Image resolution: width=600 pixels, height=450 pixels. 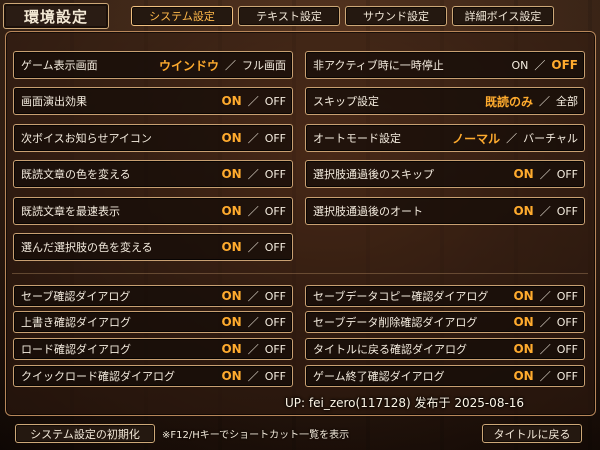 I want to click on option-choice: 全部, so click(x=567, y=101).